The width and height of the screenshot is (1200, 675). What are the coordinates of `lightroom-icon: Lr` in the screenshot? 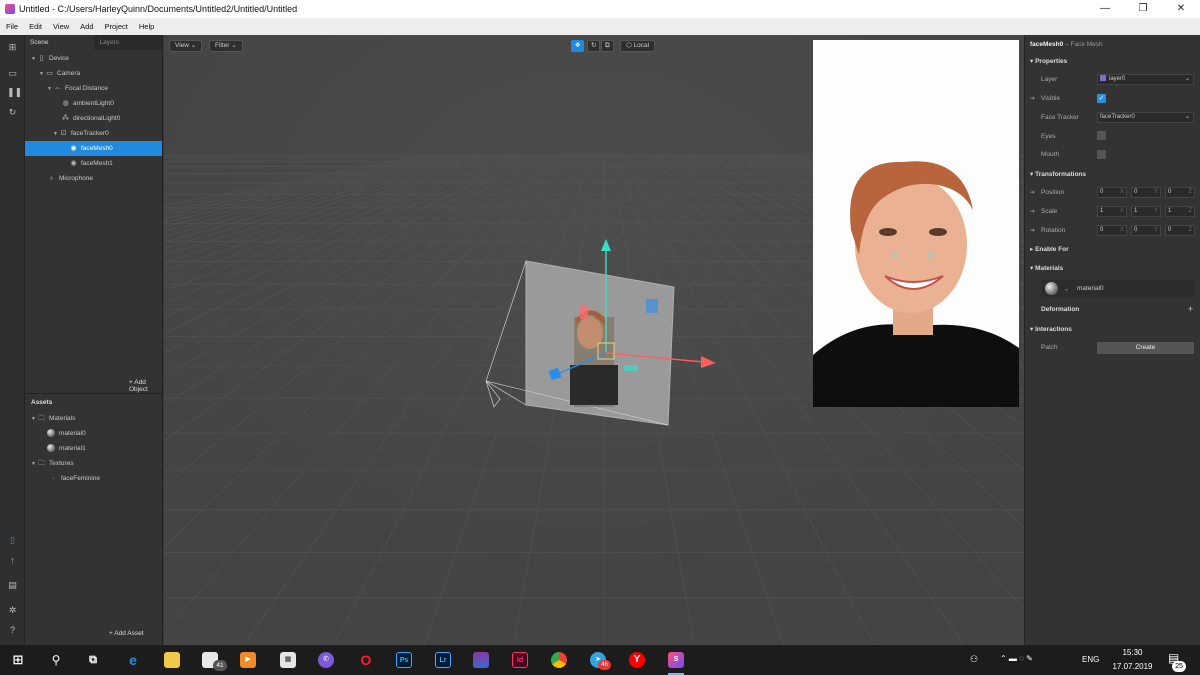 It's located at (443, 660).